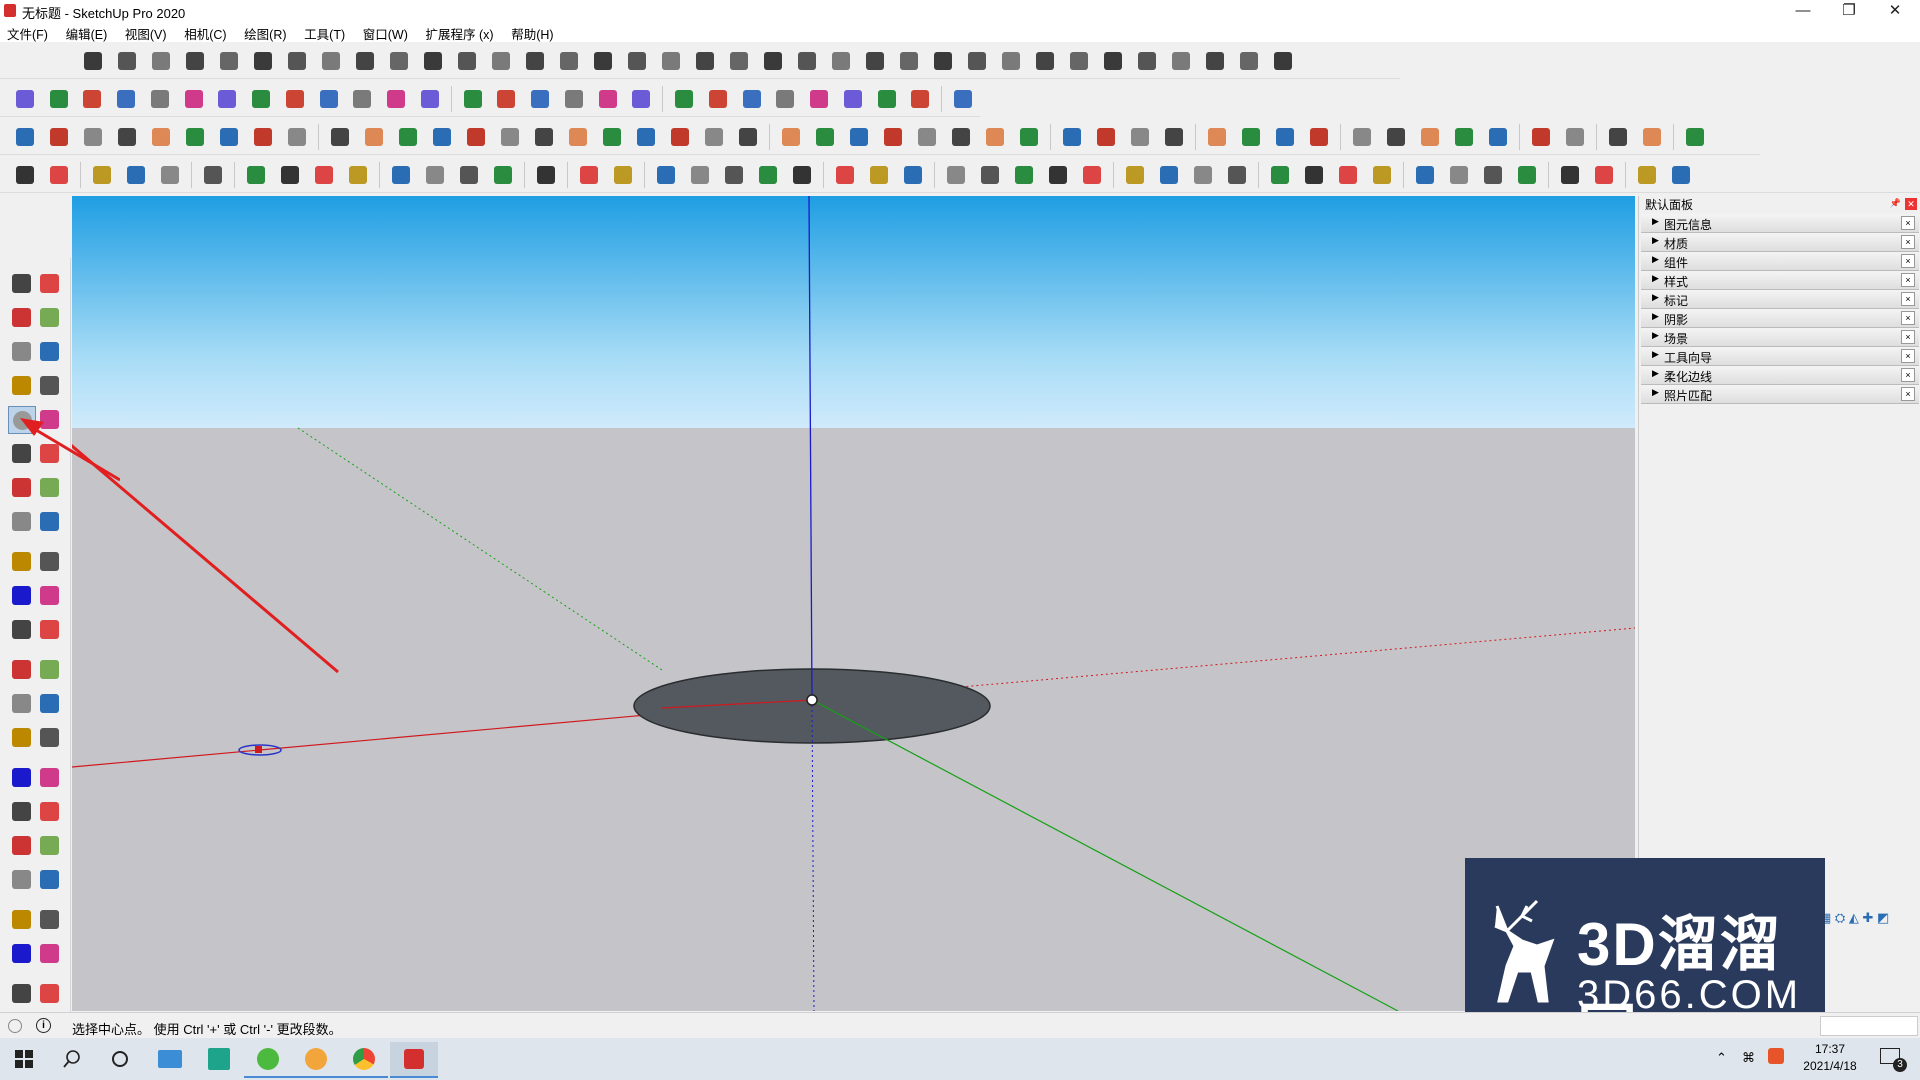  What do you see at coordinates (1849, 11) in the screenshot?
I see `restore-button: ❐` at bounding box center [1849, 11].